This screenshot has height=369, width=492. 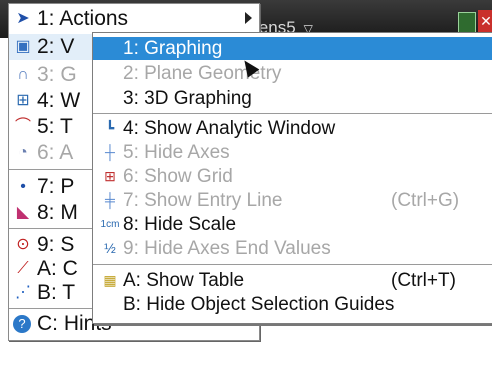 What do you see at coordinates (292, 224) in the screenshot?
I see `submenu-item-hide-scale: 1cm 8: Hide Scale` at bounding box center [292, 224].